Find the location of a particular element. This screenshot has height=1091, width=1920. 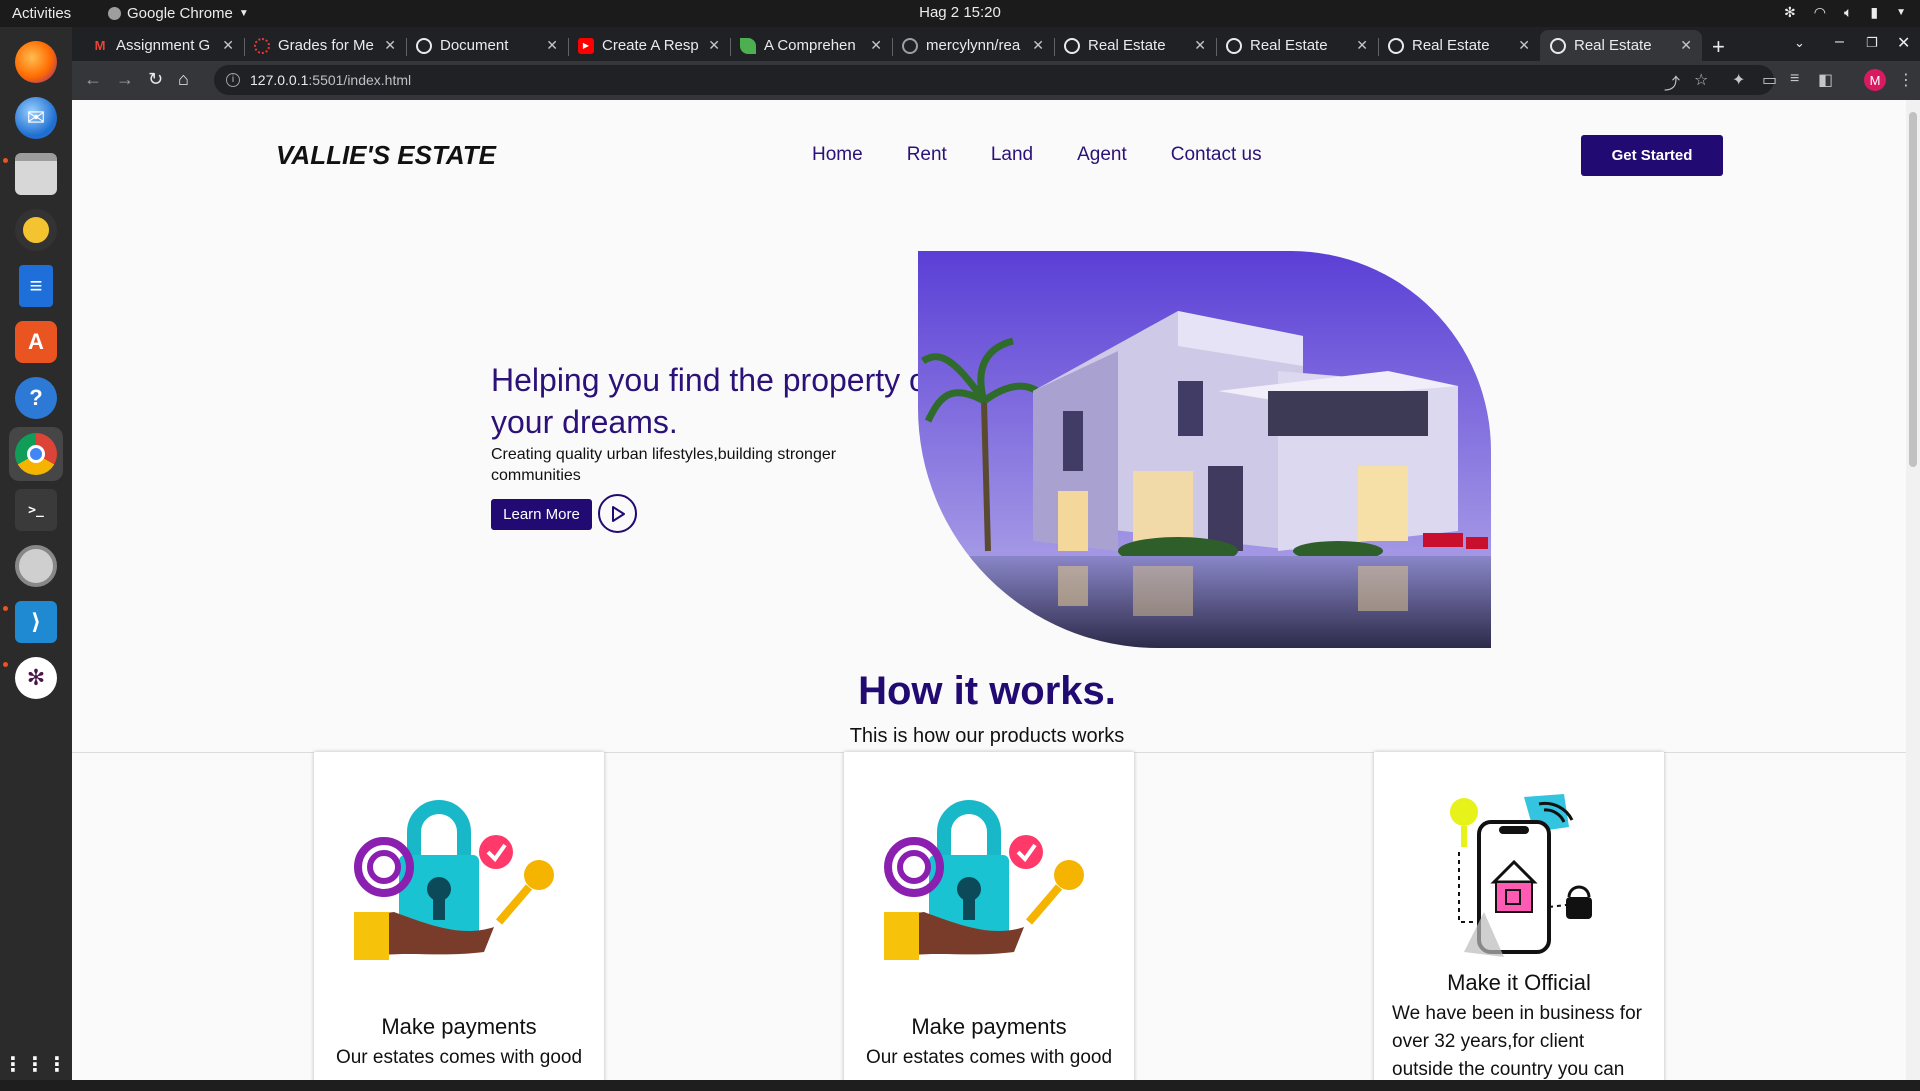

get-started-button: Get Started is located at coordinates (1652, 155).